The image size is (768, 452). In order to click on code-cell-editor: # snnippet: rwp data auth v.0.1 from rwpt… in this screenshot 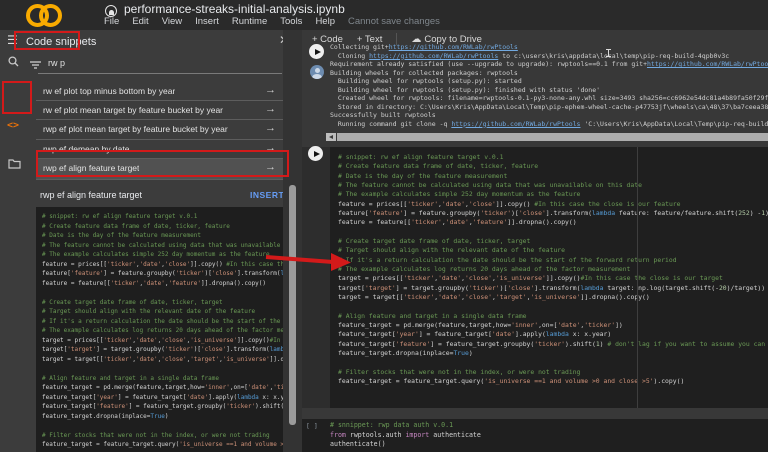, I will do `click(545, 435)`.